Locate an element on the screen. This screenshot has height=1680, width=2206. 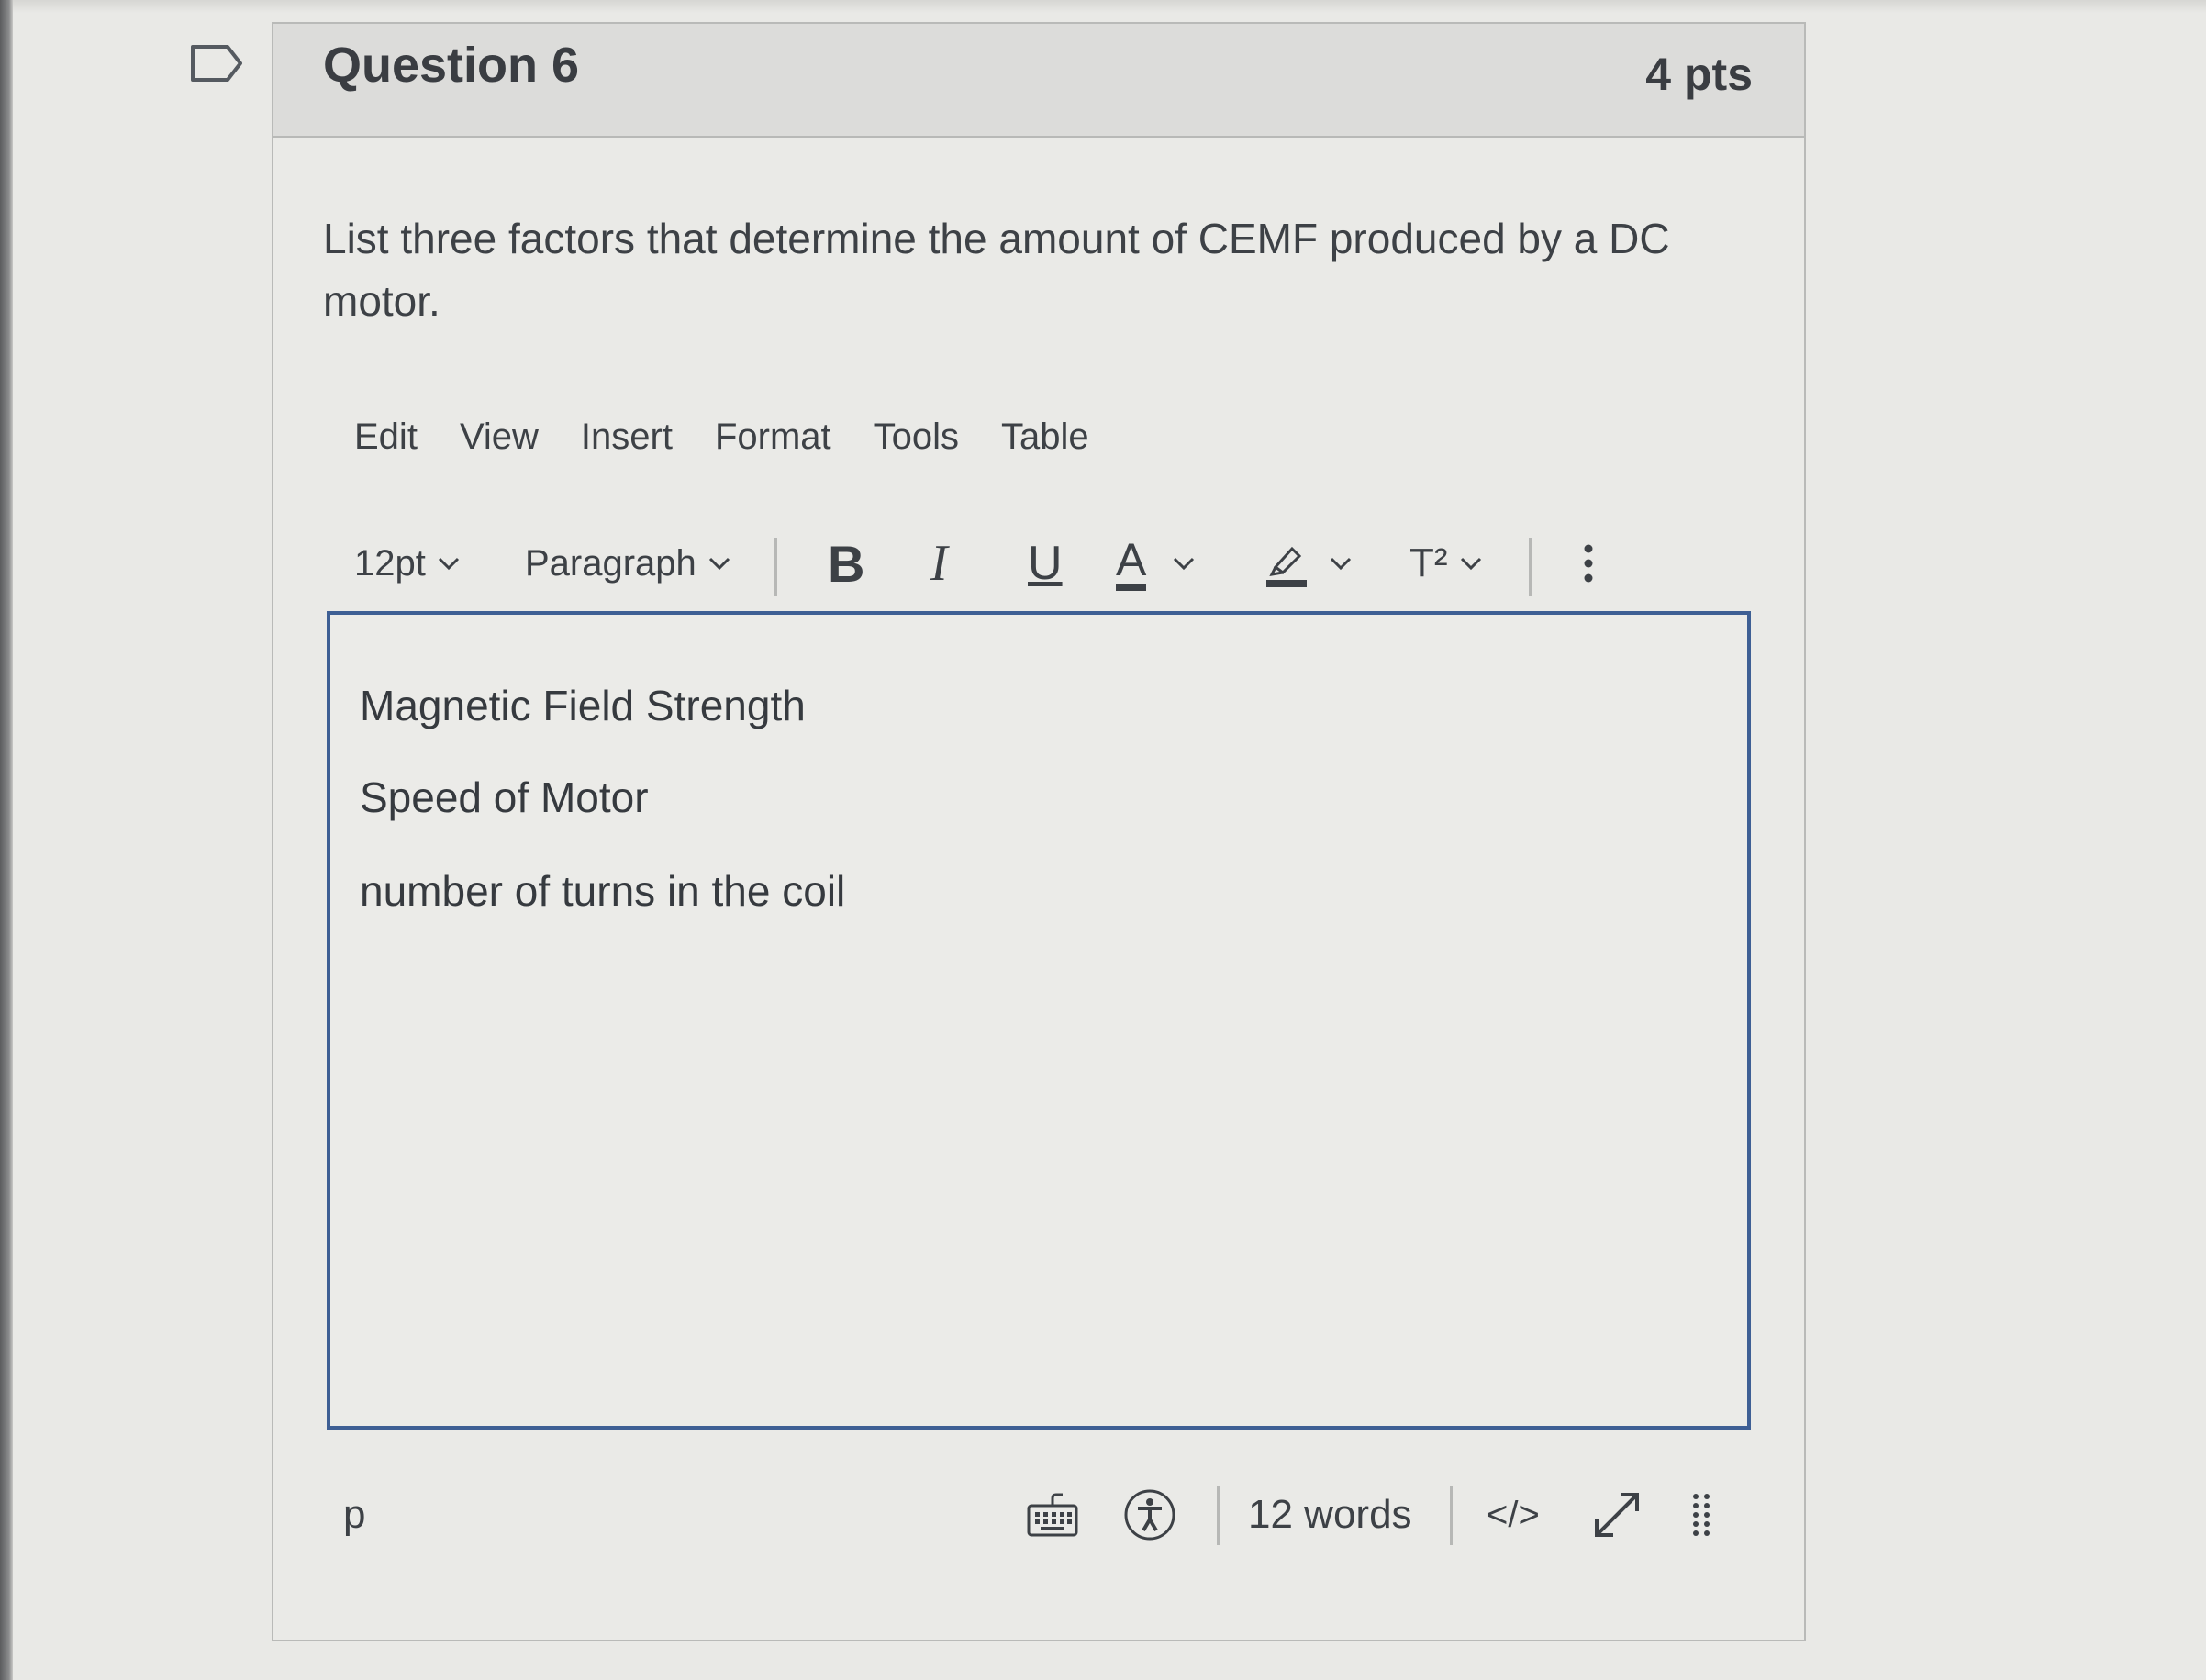
keyboard-shortcuts-button is located at coordinates (1052, 1515).